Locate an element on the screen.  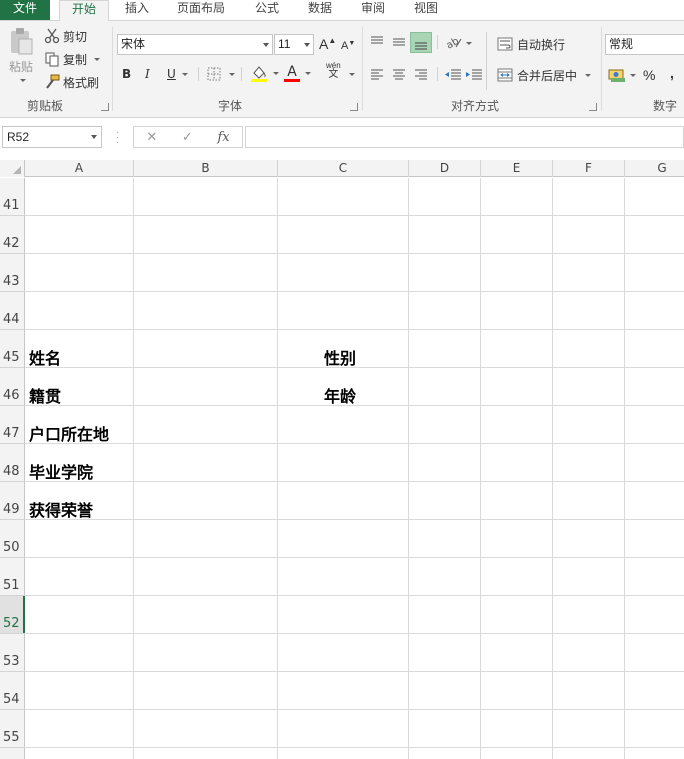
column-header-e: E is located at coordinates (517, 168).